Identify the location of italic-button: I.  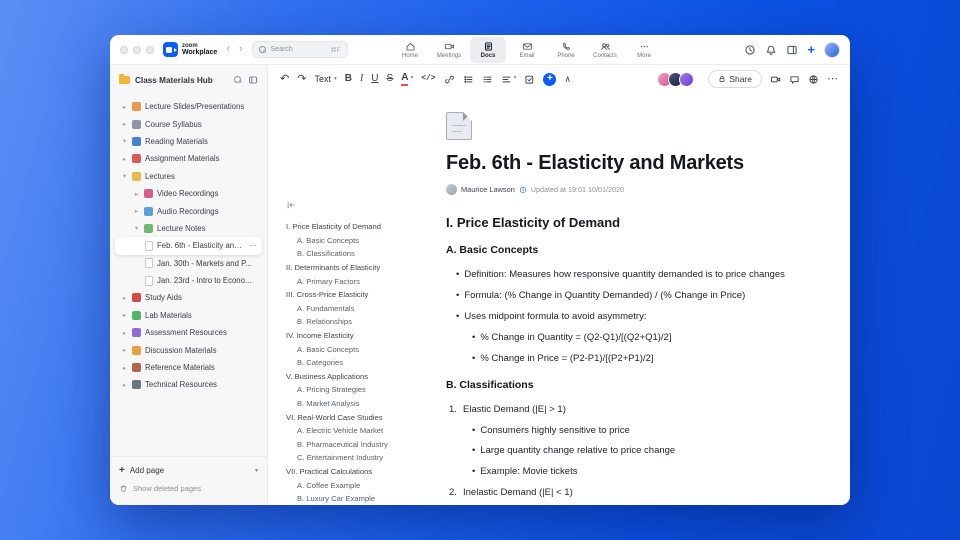
(361, 79).